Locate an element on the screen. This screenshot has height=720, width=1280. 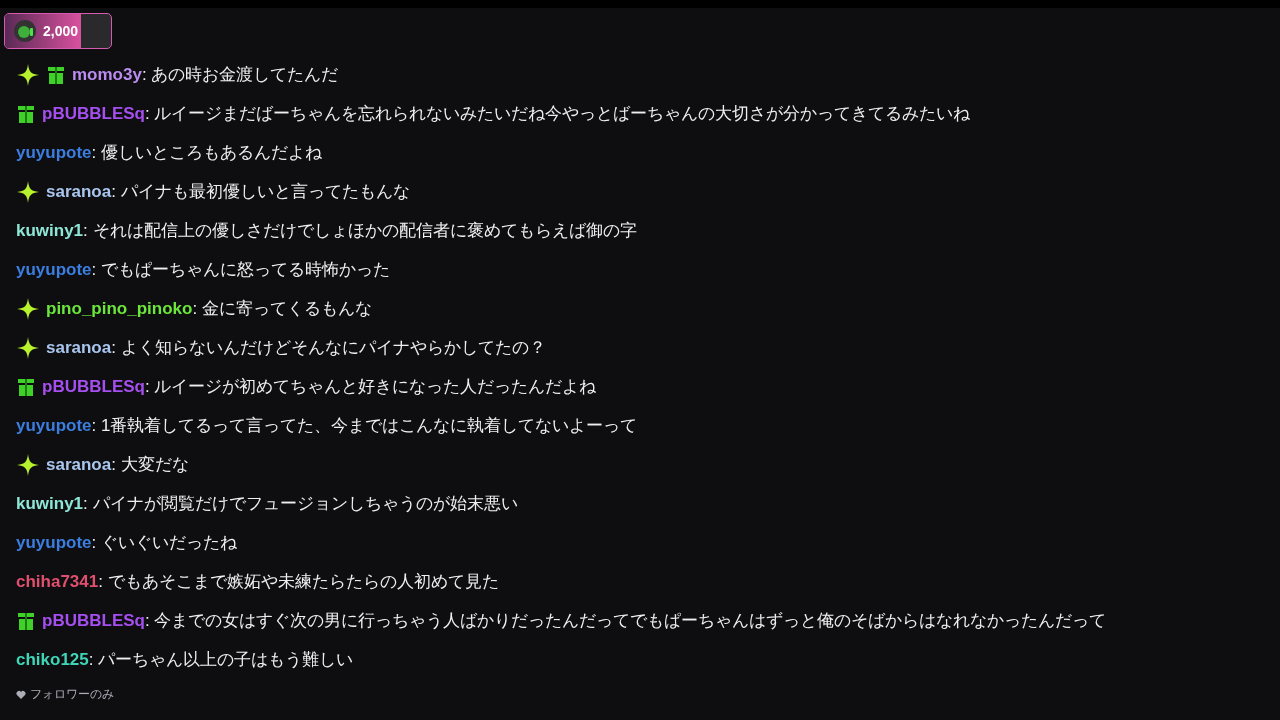
channel-points-badge: 2,000 is located at coordinates (58, 31).